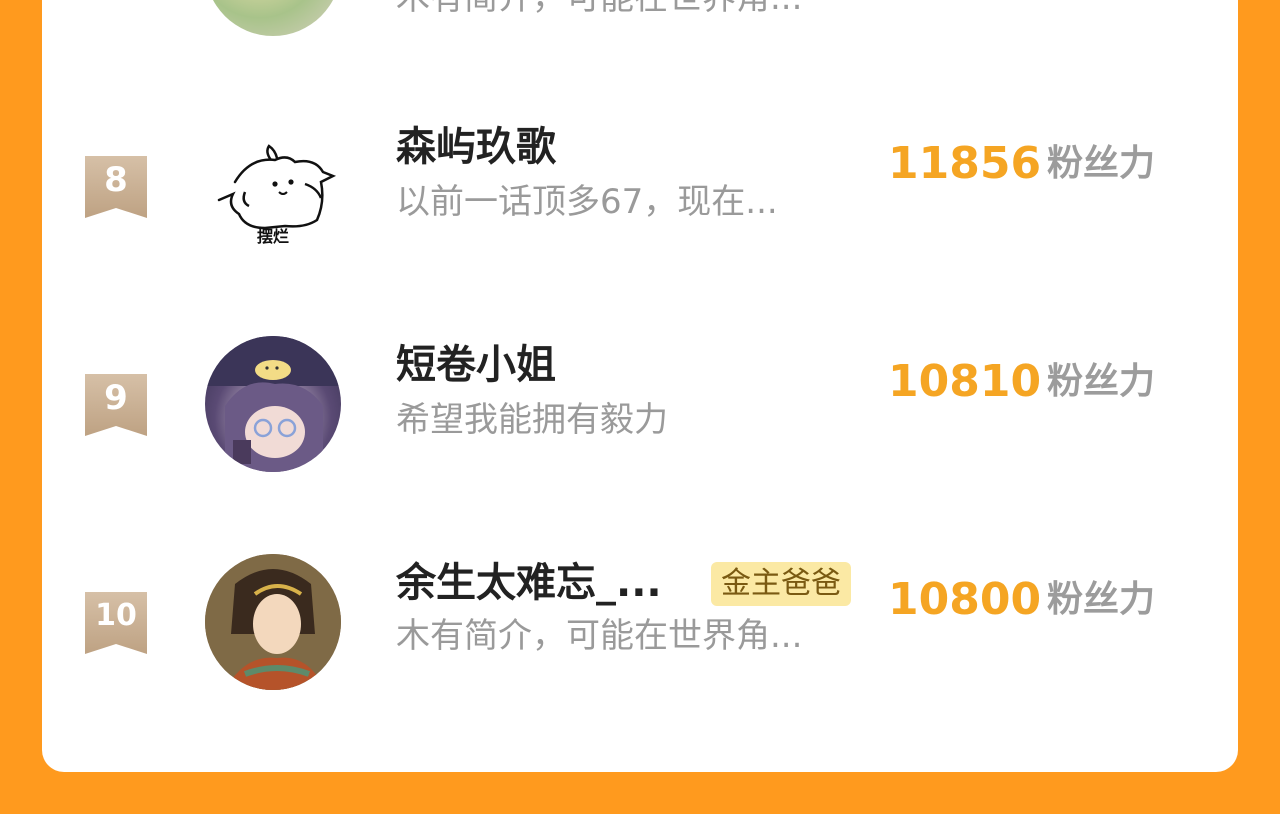 Image resolution: width=1280 pixels, height=814 pixels. Describe the element at coordinates (965, 599) in the screenshot. I see `fan-power-score: 10800` at that location.